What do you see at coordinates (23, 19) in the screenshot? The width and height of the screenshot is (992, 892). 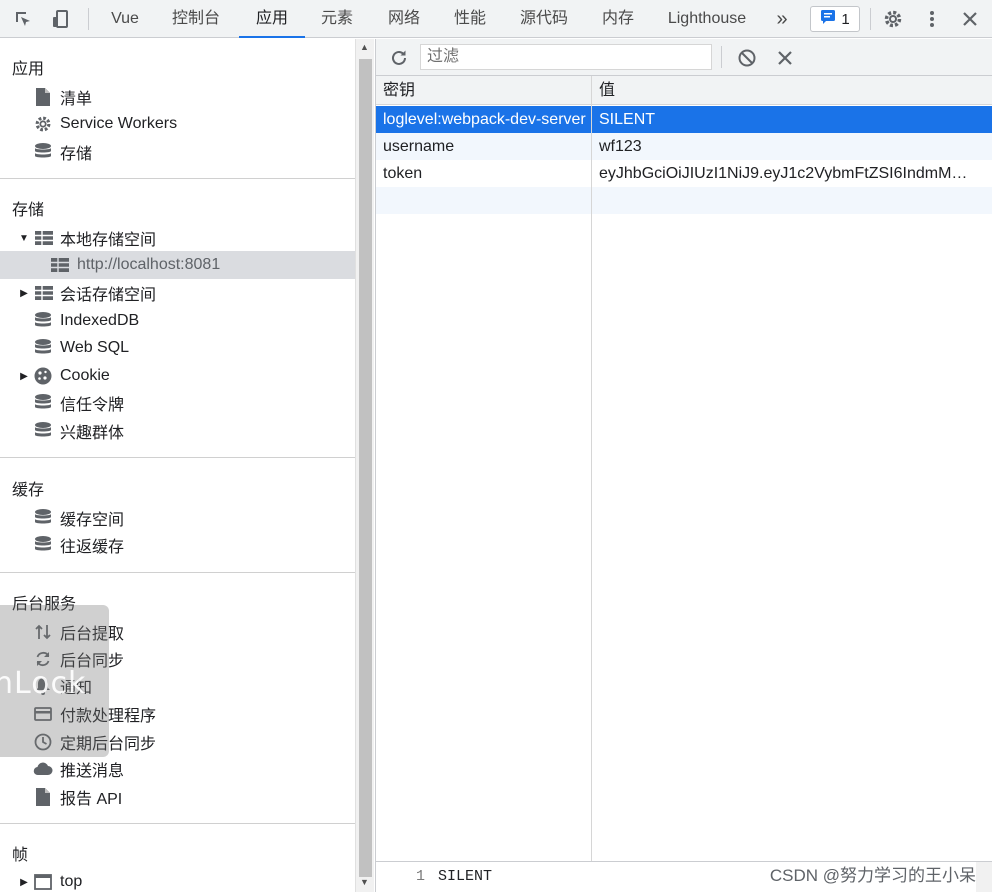 I see `inspect-element-icon` at bounding box center [23, 19].